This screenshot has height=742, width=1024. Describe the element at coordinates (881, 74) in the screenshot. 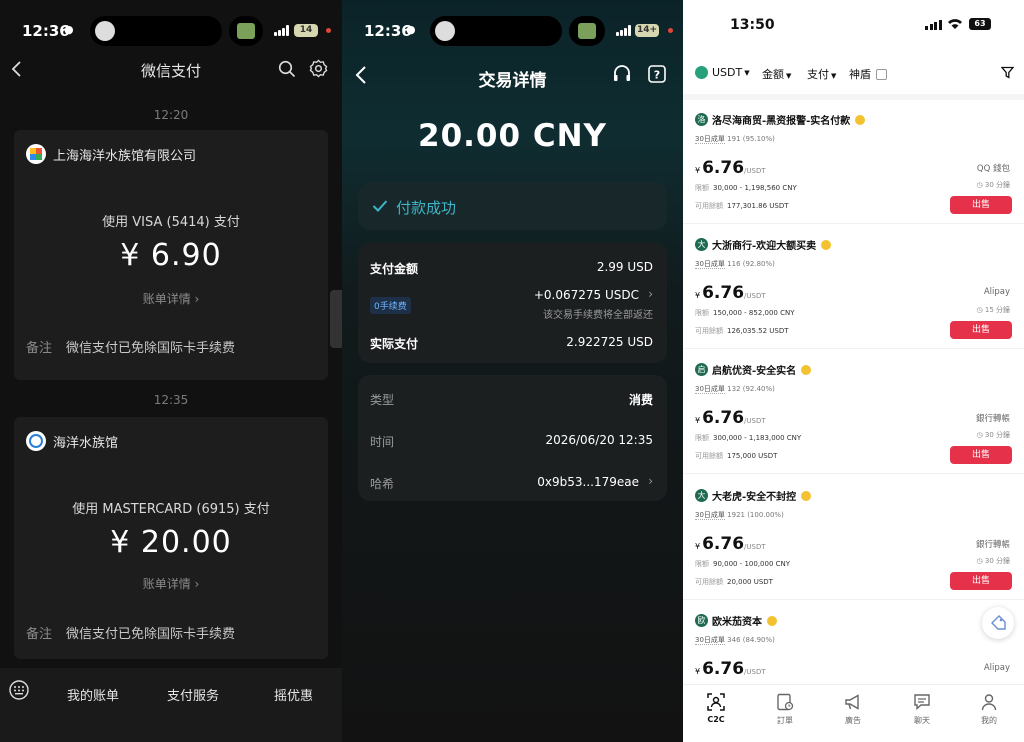

I see `shield-checkbox` at that location.